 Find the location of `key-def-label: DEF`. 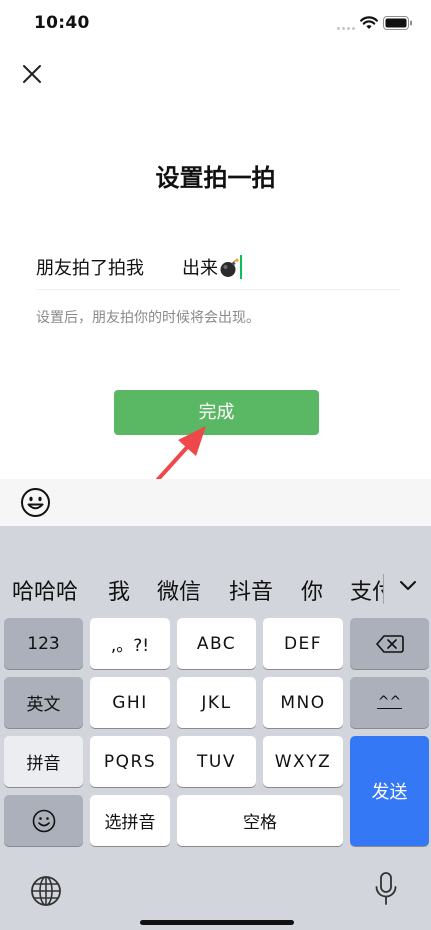

key-def-label: DEF is located at coordinates (303, 643).